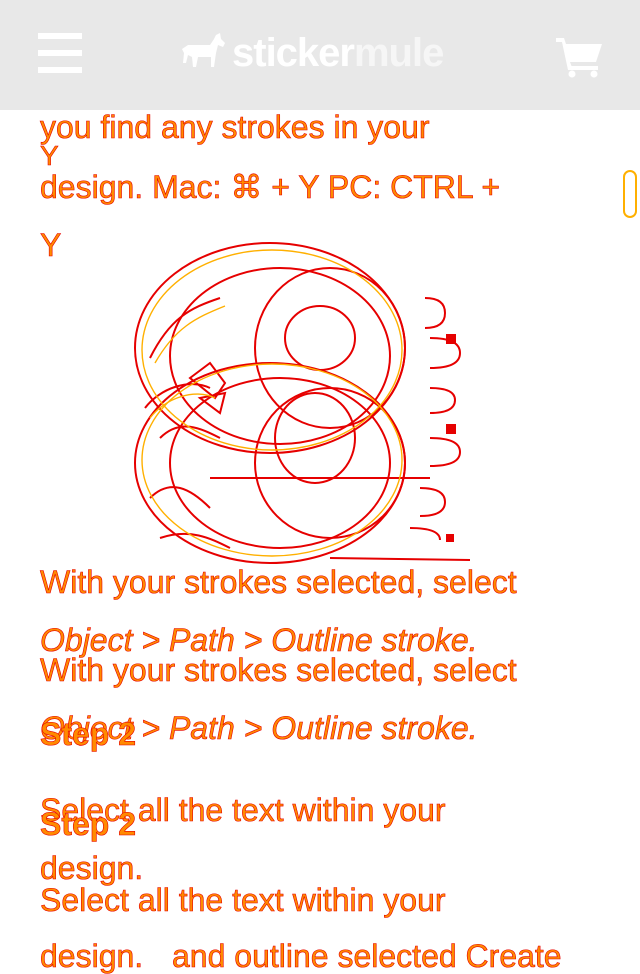 The image size is (640, 974). I want to click on site-header: stickermule, so click(320, 55).